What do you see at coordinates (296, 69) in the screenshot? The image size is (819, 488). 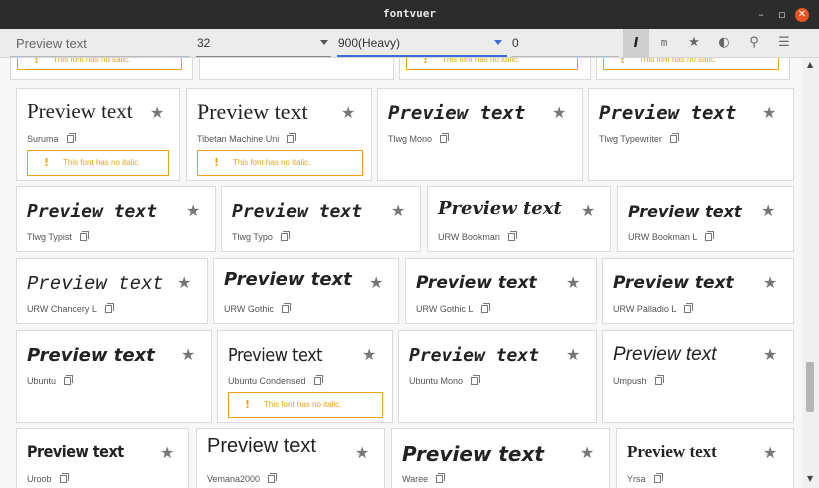 I see `font-card-partial` at bounding box center [296, 69].